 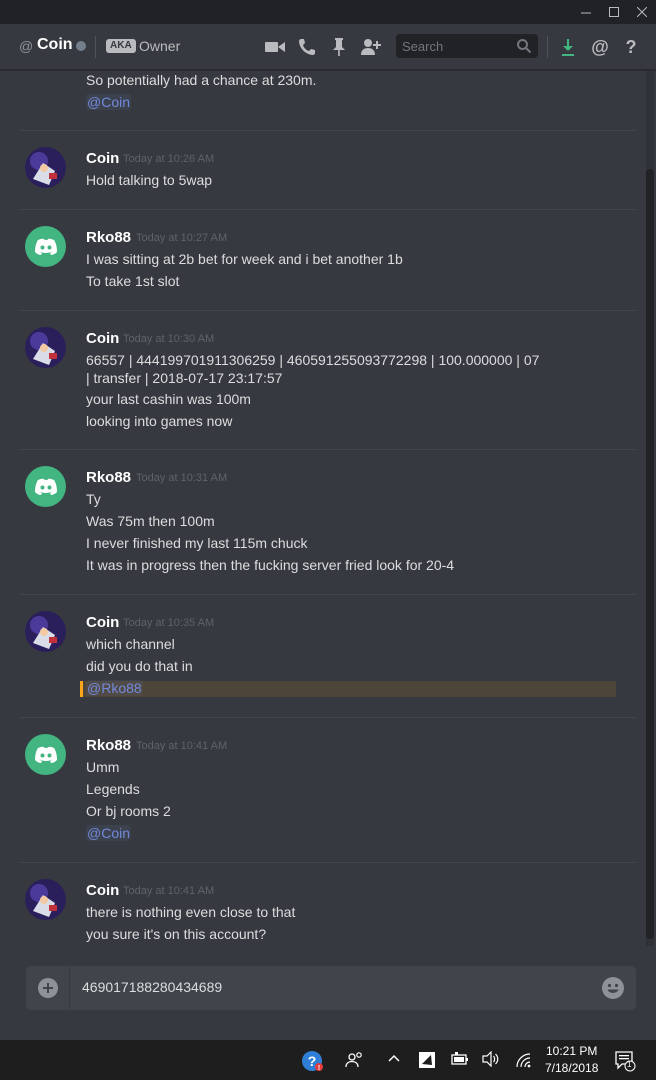 I want to click on wifi-icon, so click(x=523, y=1060).